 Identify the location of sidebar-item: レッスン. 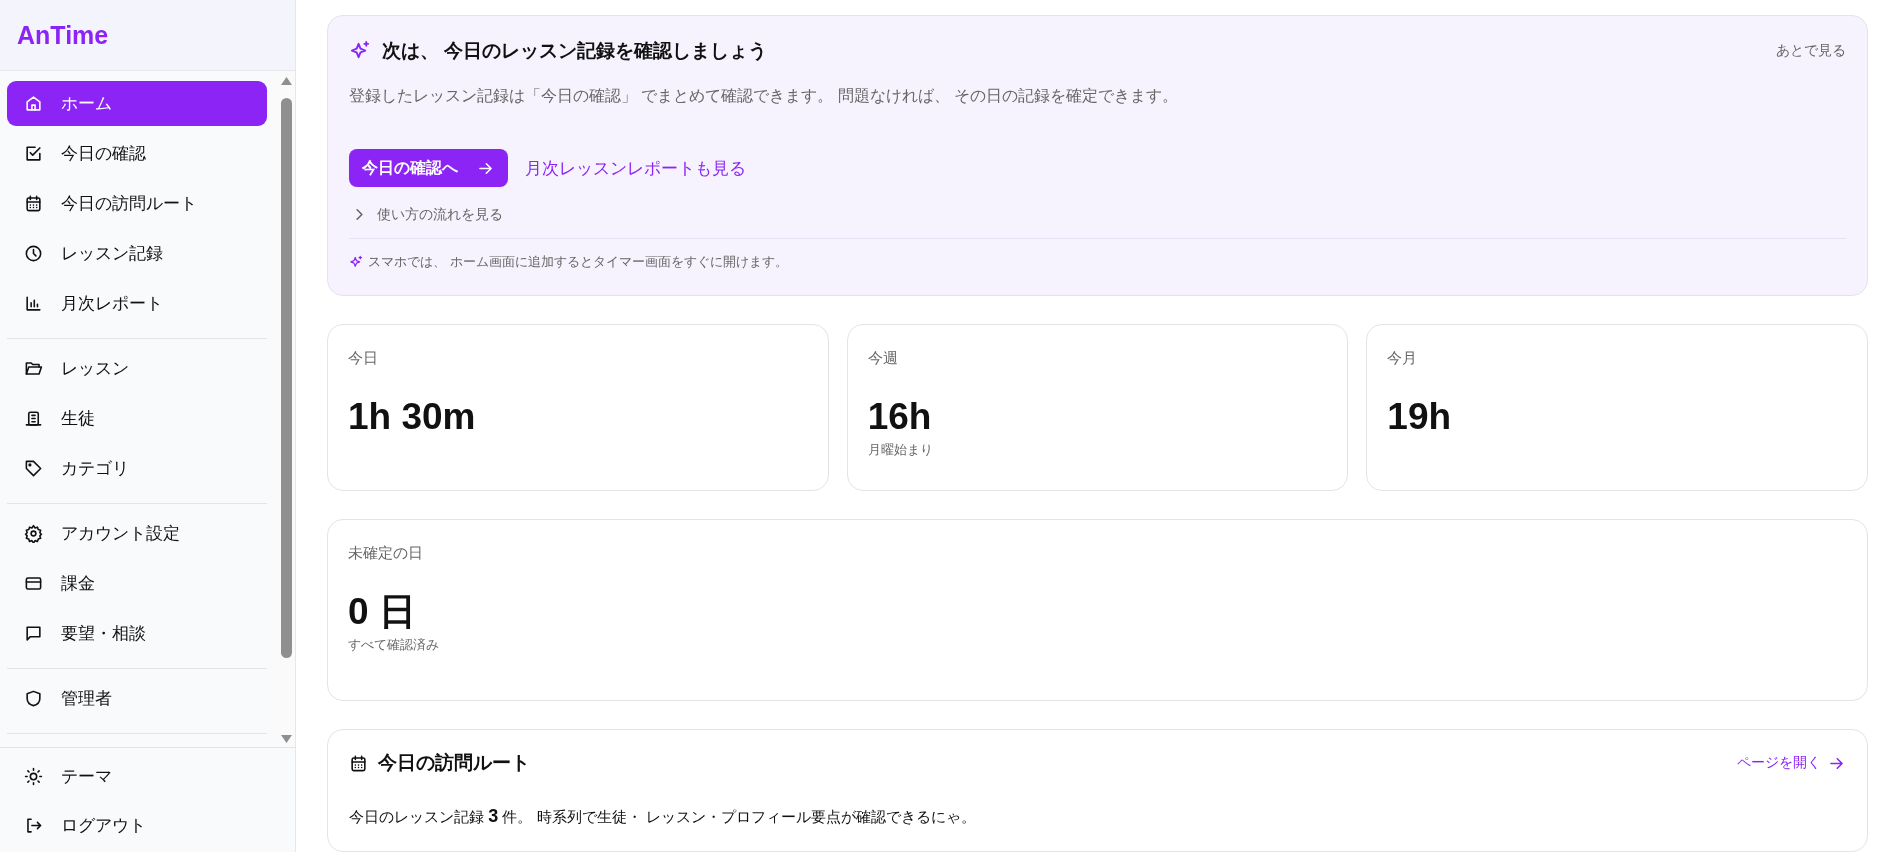
(137, 368).